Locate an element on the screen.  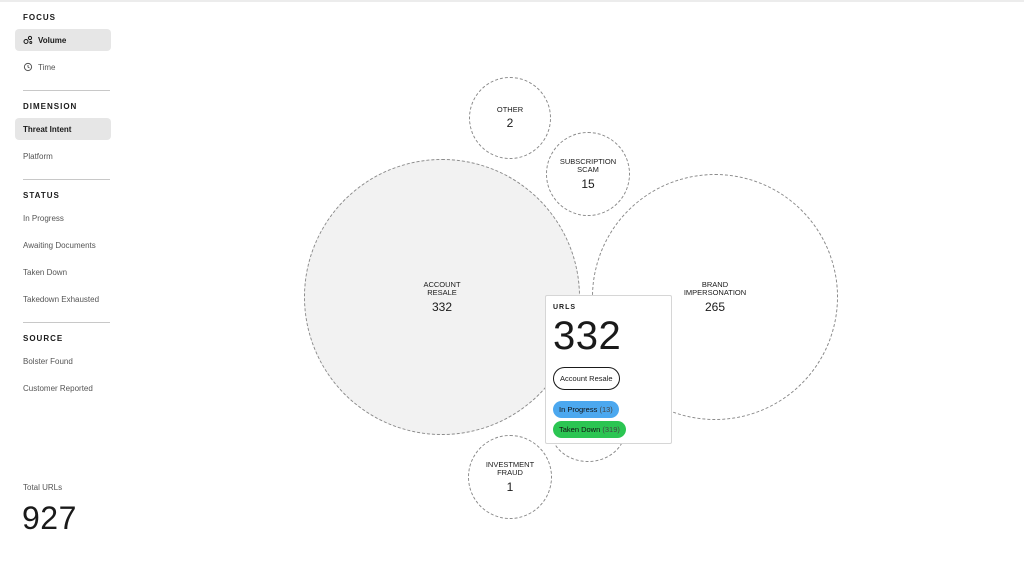
focus-item-volume: Volume is located at coordinates (63, 40).